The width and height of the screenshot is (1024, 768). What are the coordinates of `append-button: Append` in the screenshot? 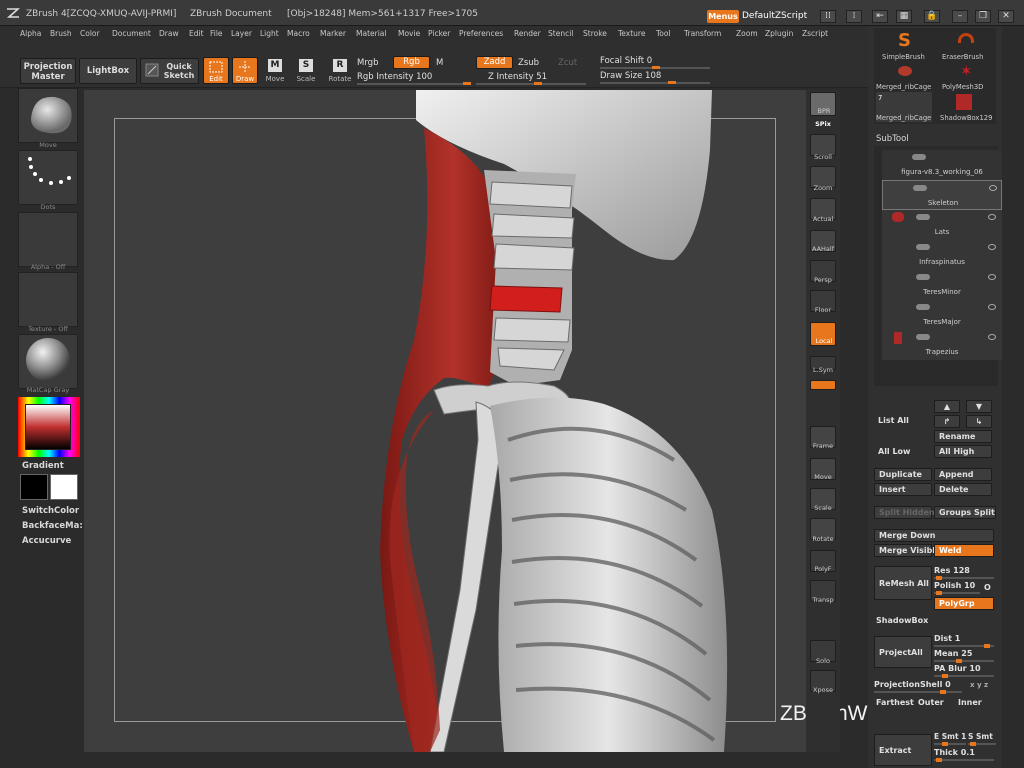 It's located at (963, 474).